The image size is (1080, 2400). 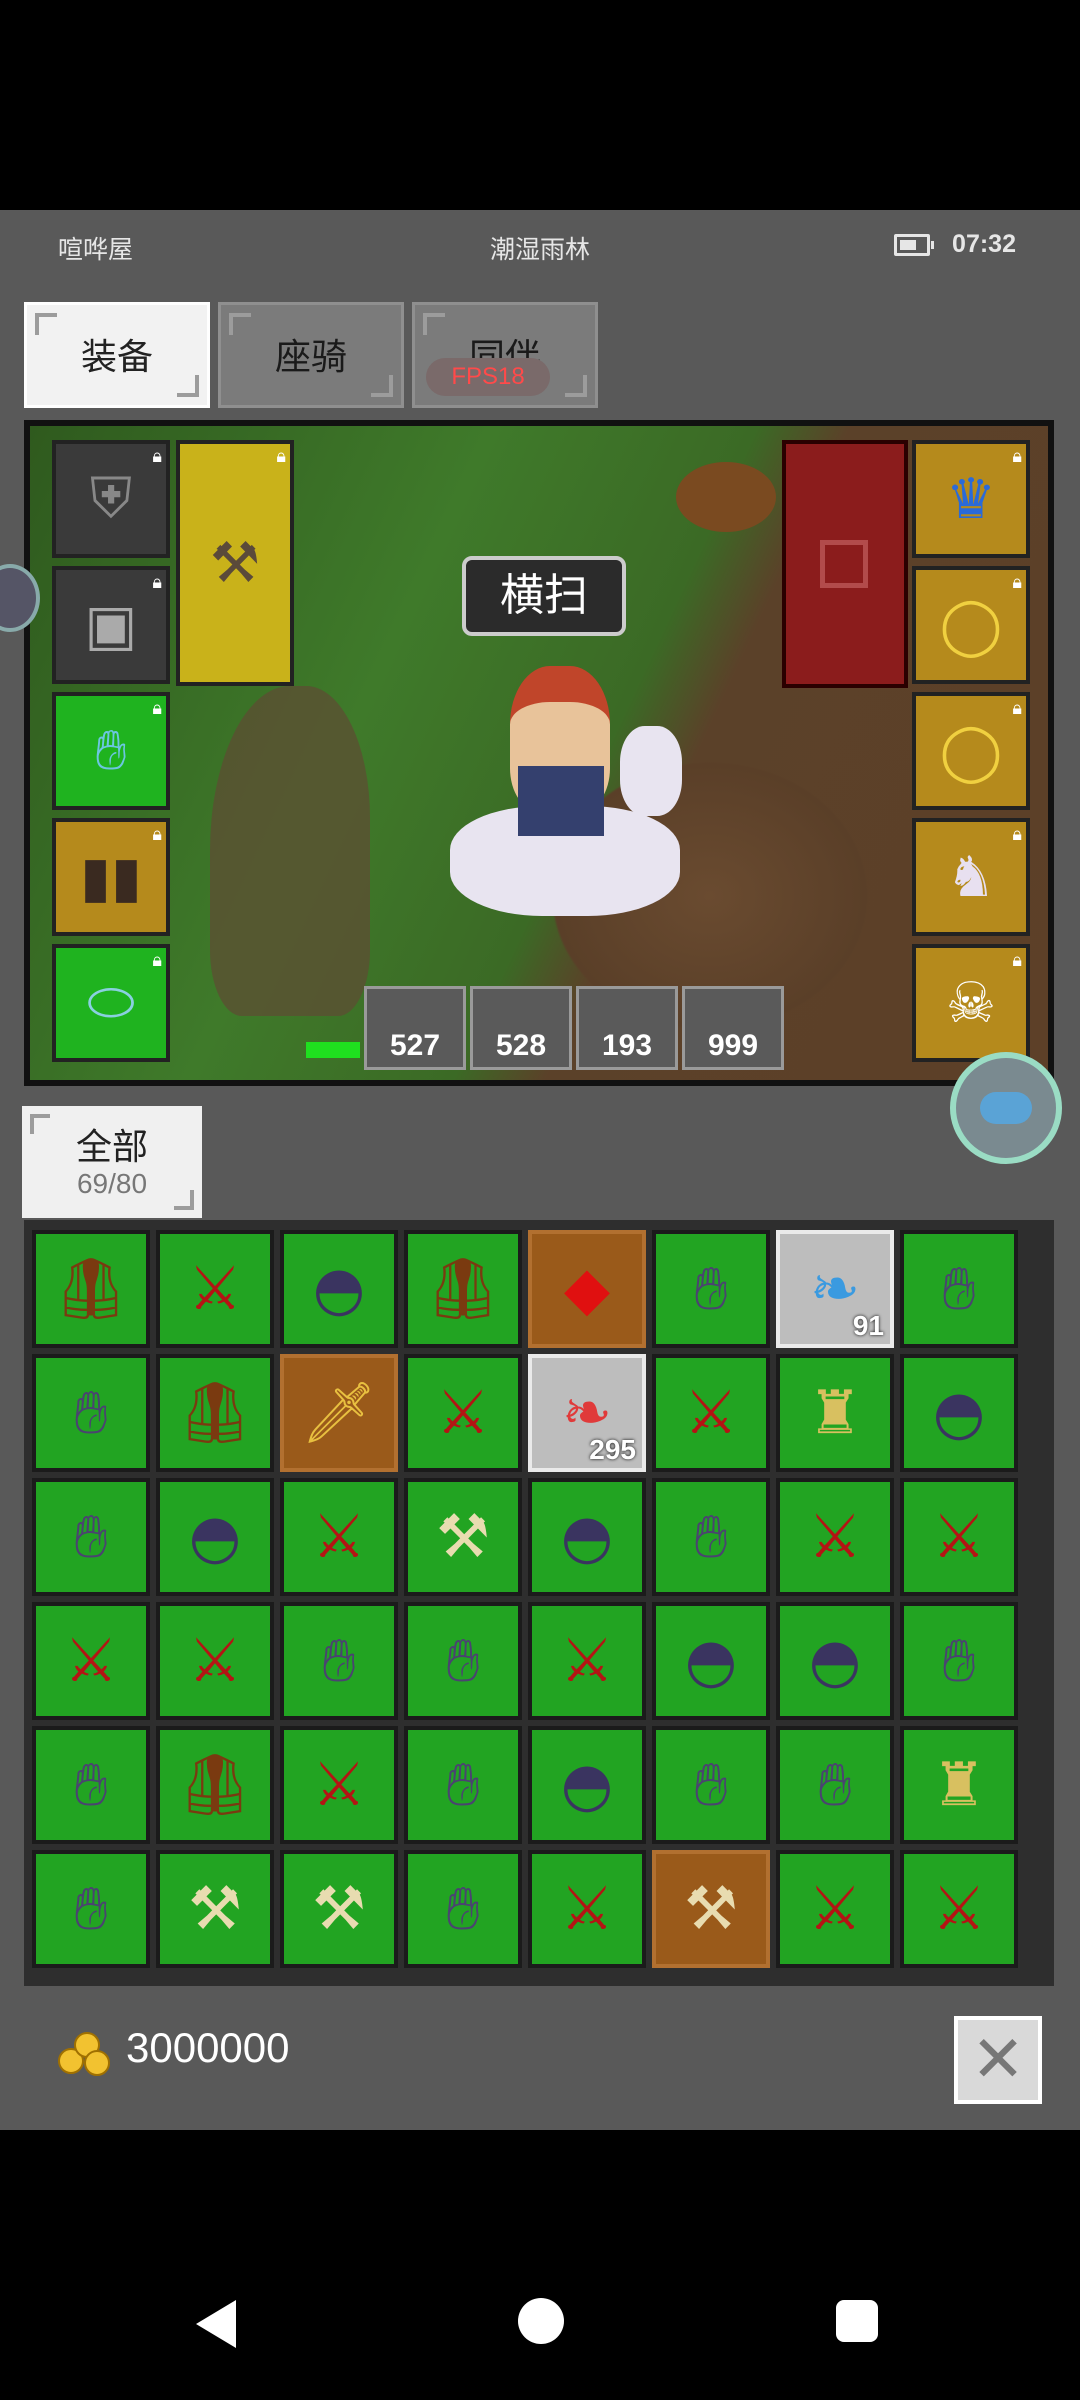 I want to click on equip-slot-companion: ☠ 🔒︎, so click(x=971, y=1003).